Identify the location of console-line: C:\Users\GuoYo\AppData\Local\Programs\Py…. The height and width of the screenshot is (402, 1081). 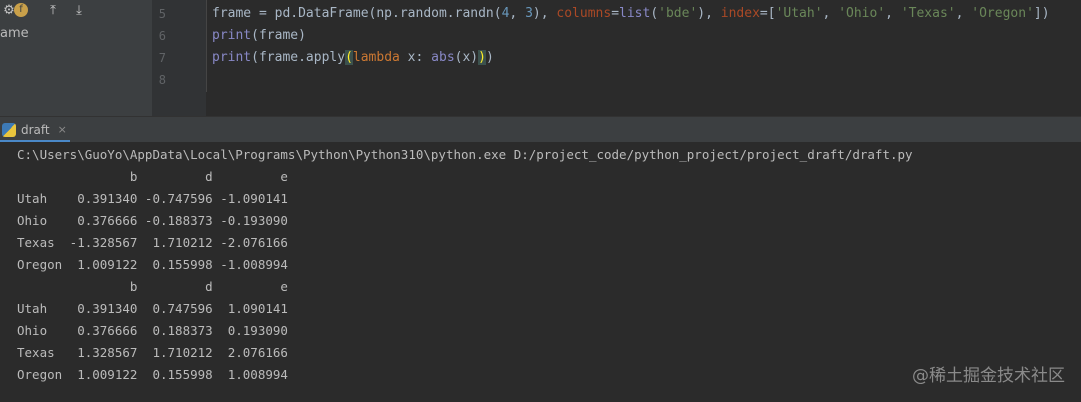
(465, 154).